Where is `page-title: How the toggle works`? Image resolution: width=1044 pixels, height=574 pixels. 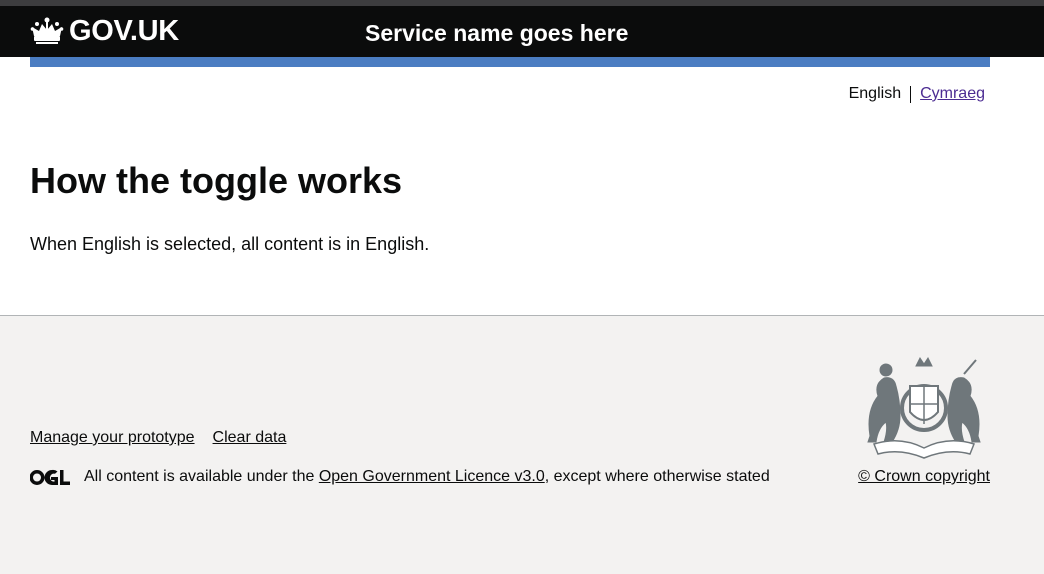 page-title: How the toggle works is located at coordinates (216, 180).